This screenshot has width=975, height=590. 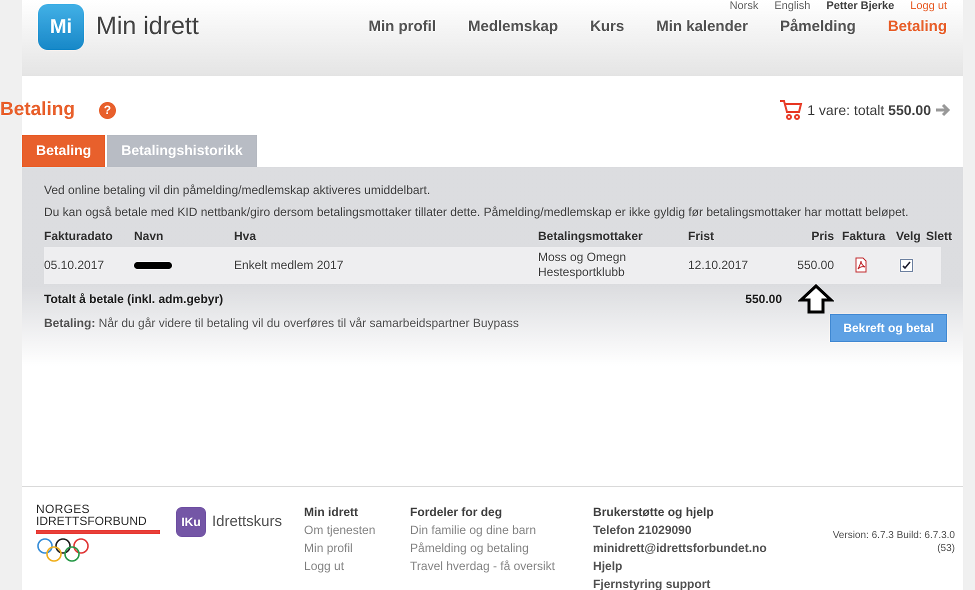 I want to click on course-logo-icon: IKu, so click(x=191, y=522).